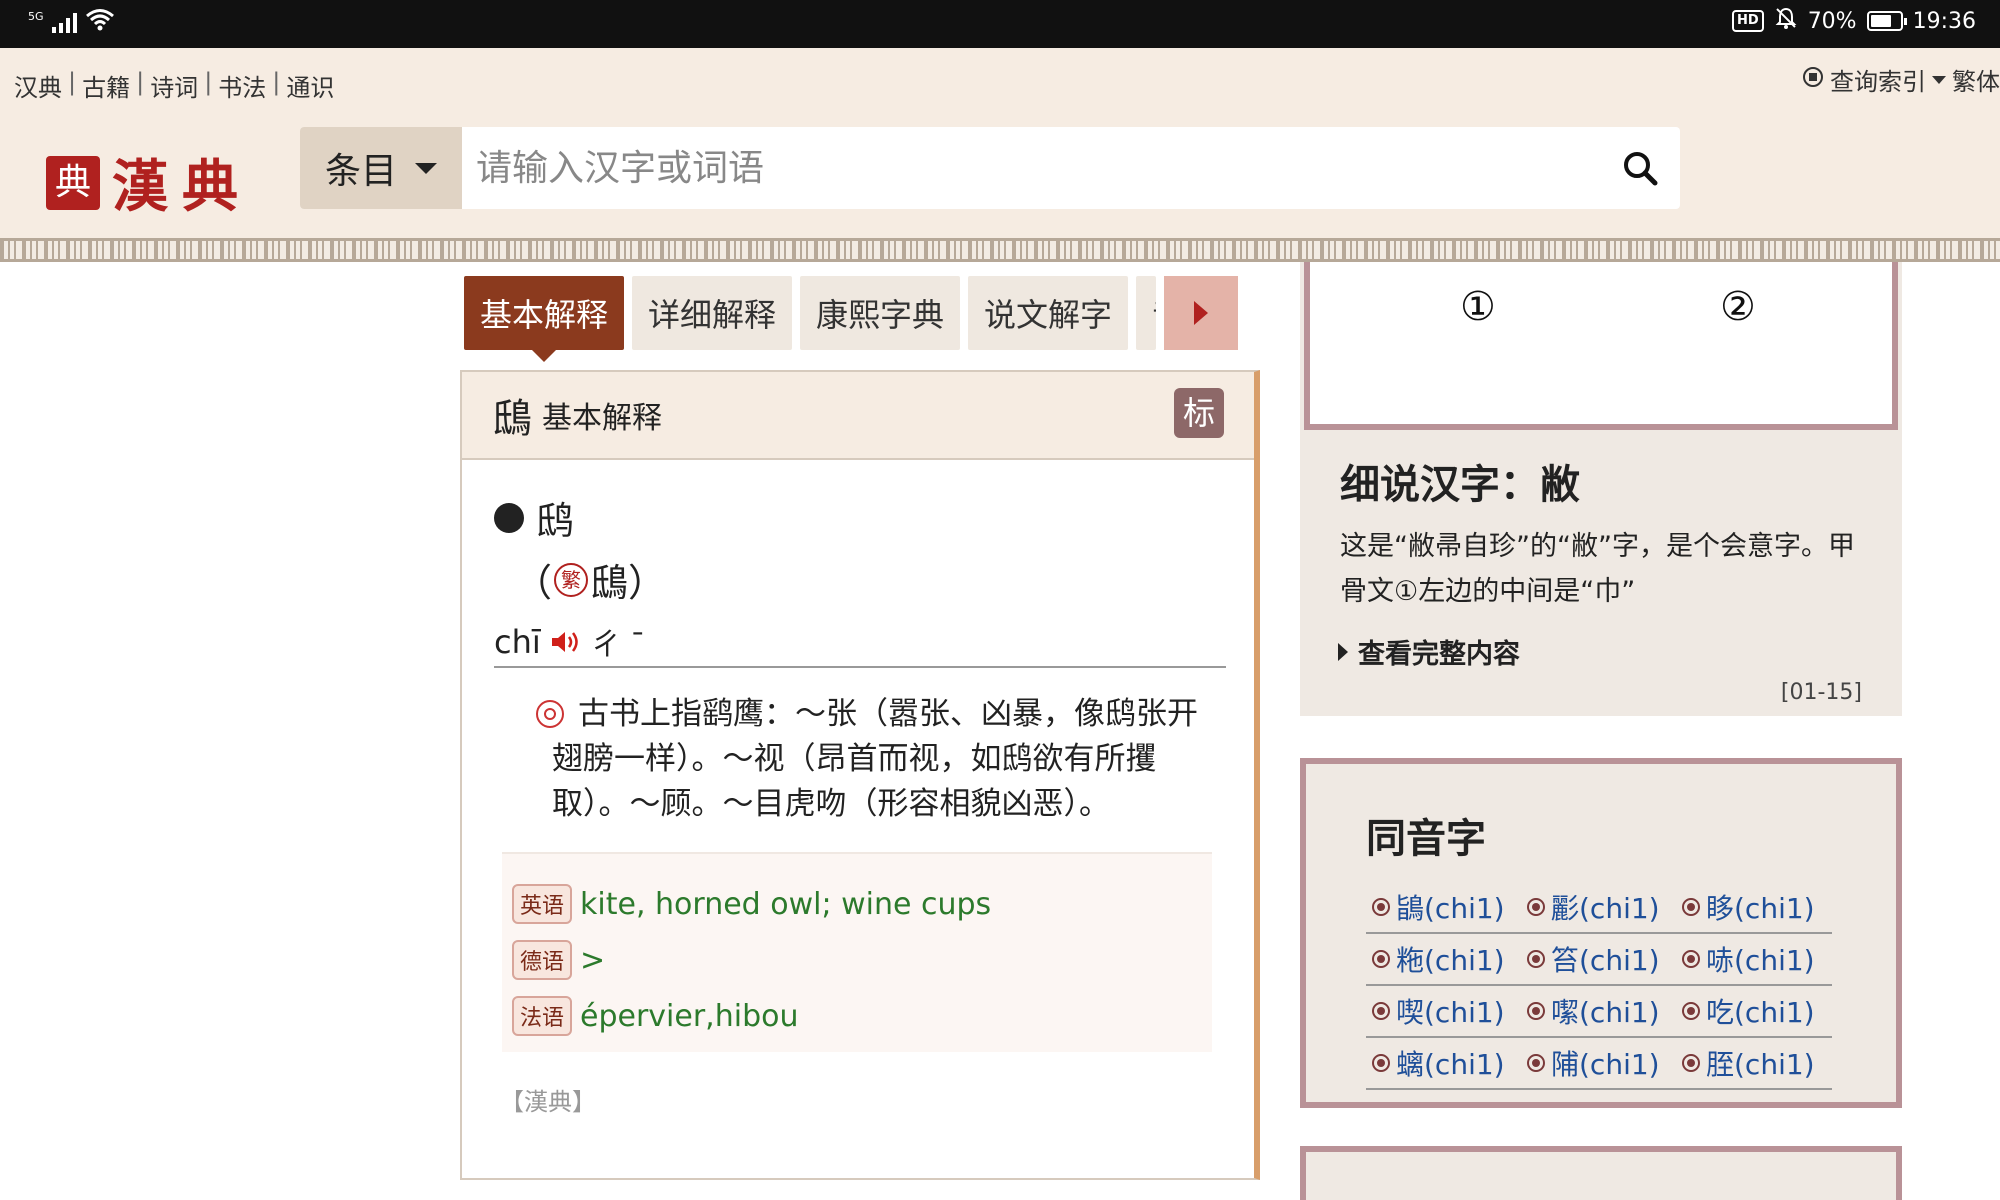 The image size is (2000, 1200). What do you see at coordinates (858, 416) in the screenshot?
I see `panel-header: 鴟 基本解释` at bounding box center [858, 416].